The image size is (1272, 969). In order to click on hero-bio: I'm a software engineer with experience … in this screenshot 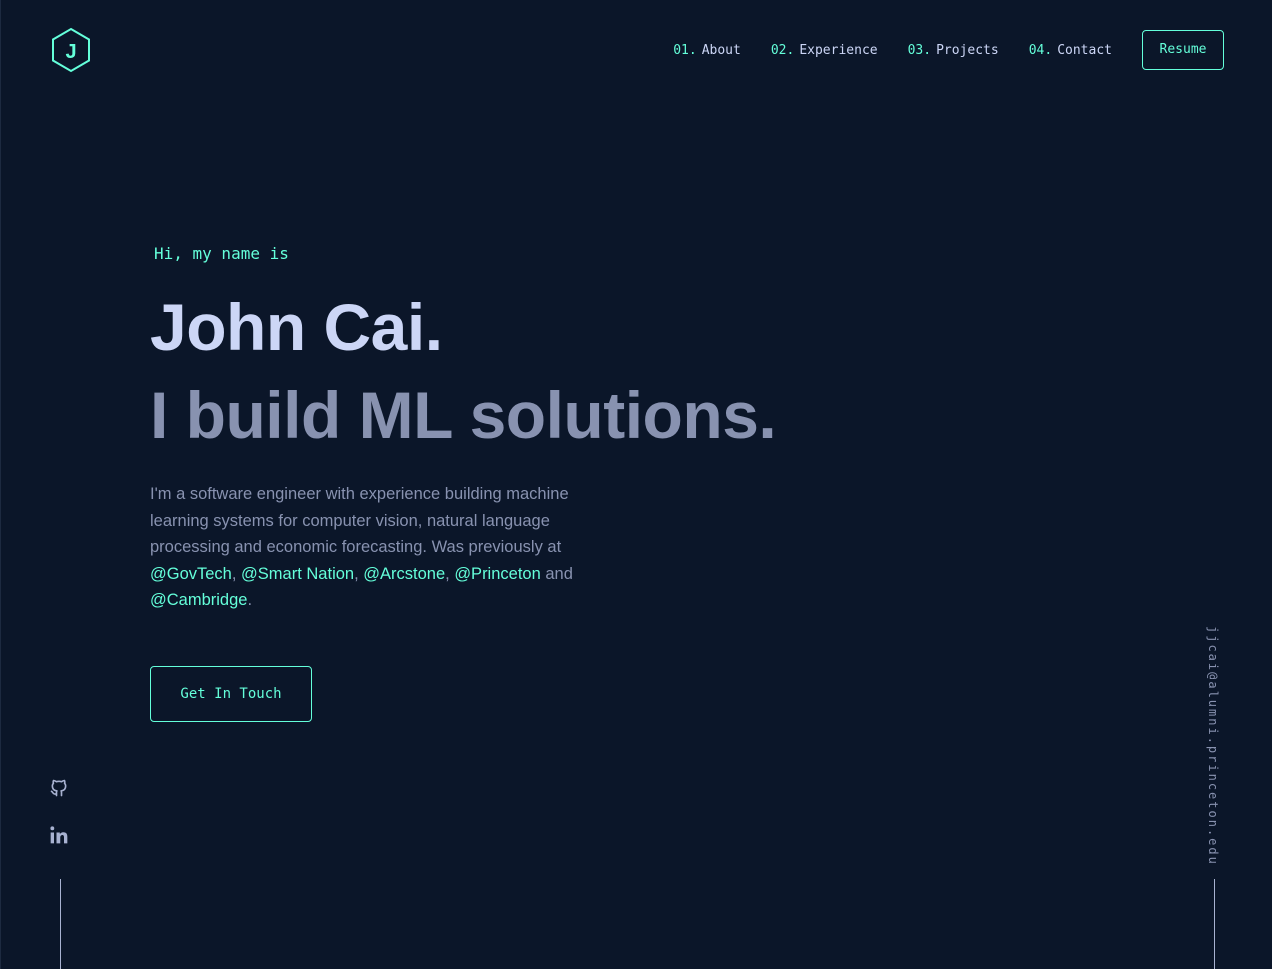, I will do `click(385, 547)`.